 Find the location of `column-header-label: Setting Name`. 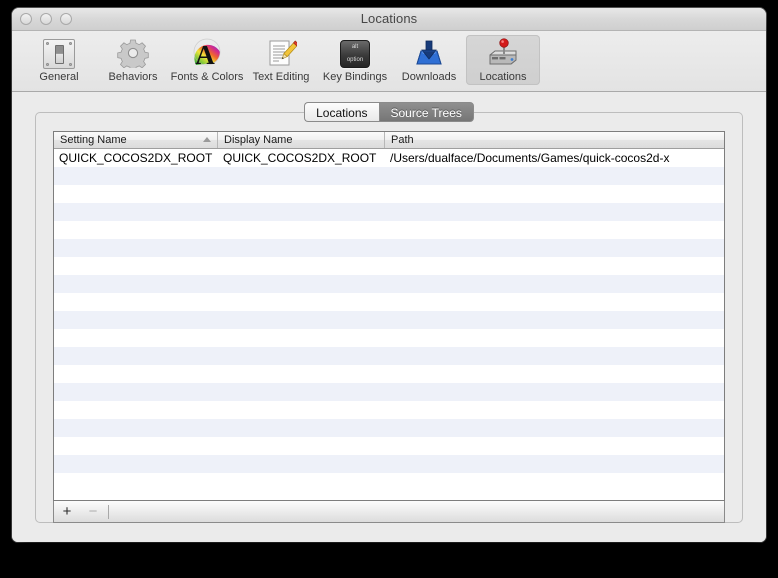

column-header-label: Setting Name is located at coordinates (93, 140).